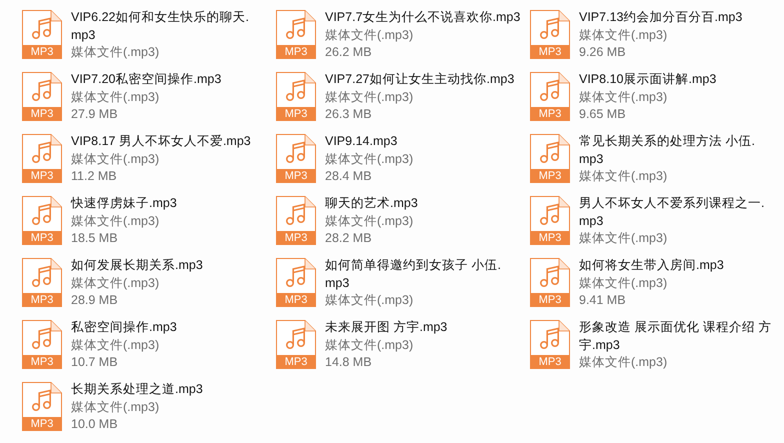 This screenshot has width=784, height=443. What do you see at coordinates (671, 212) in the screenshot?
I see `file-name: 男人不坏女人不爱系列课程之一. mp3` at bounding box center [671, 212].